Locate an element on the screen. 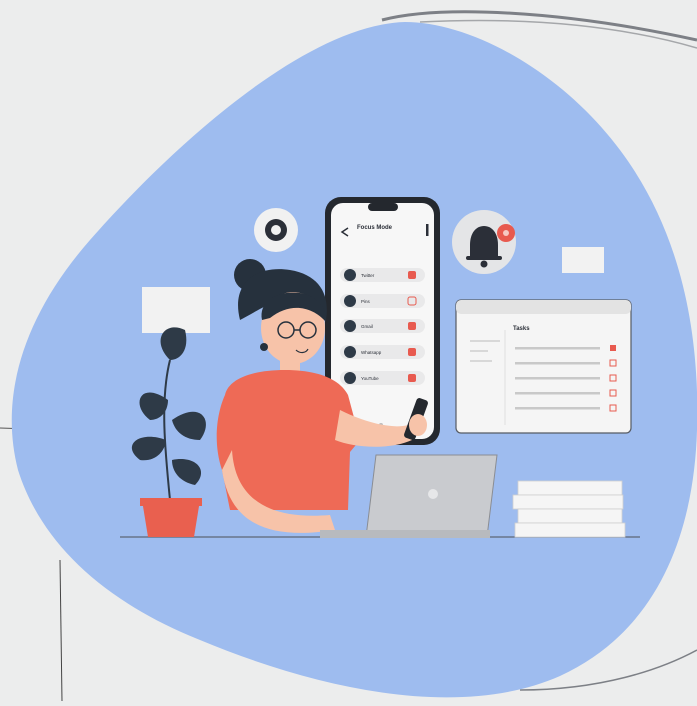 The image size is (697, 706). tasks-window-titlebar is located at coordinates (543, 307).